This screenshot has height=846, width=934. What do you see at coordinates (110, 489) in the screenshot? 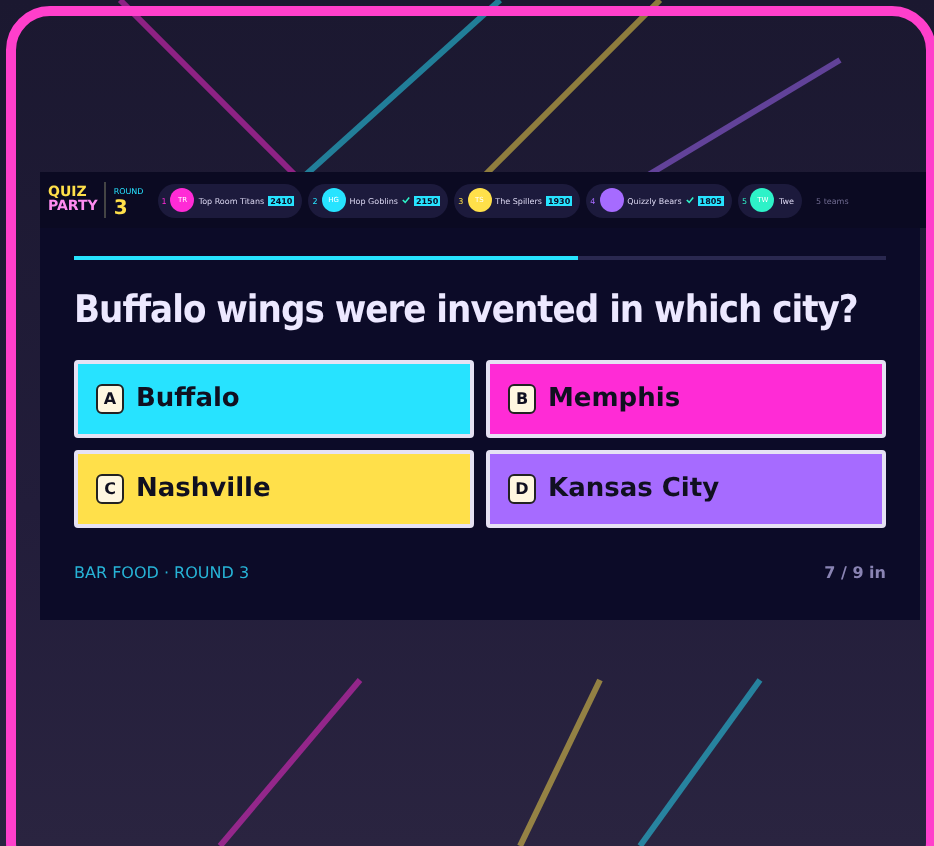
I see `answer-letter: C` at bounding box center [110, 489].